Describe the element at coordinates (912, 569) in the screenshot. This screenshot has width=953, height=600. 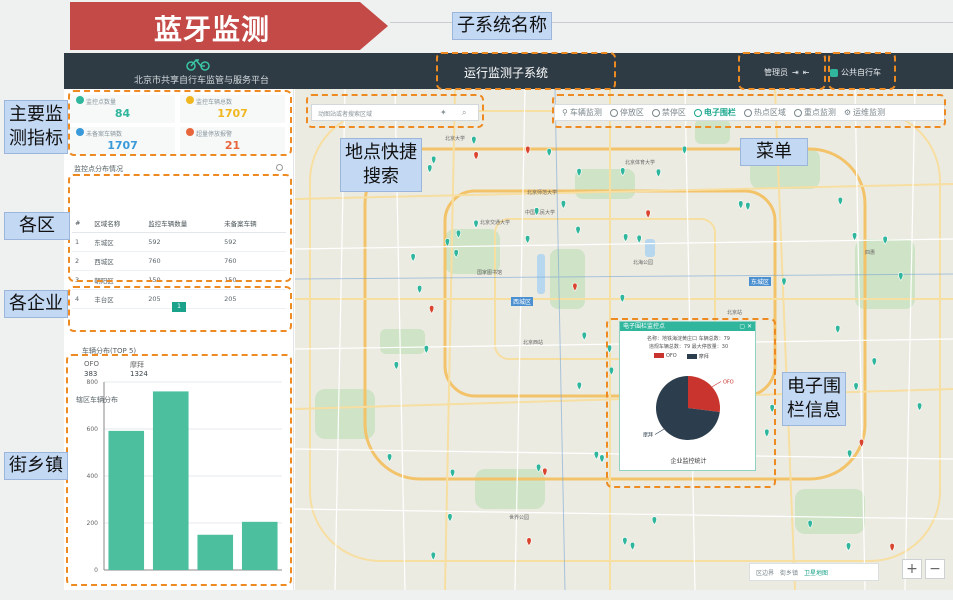
I see `zoom-in-button: +` at that location.